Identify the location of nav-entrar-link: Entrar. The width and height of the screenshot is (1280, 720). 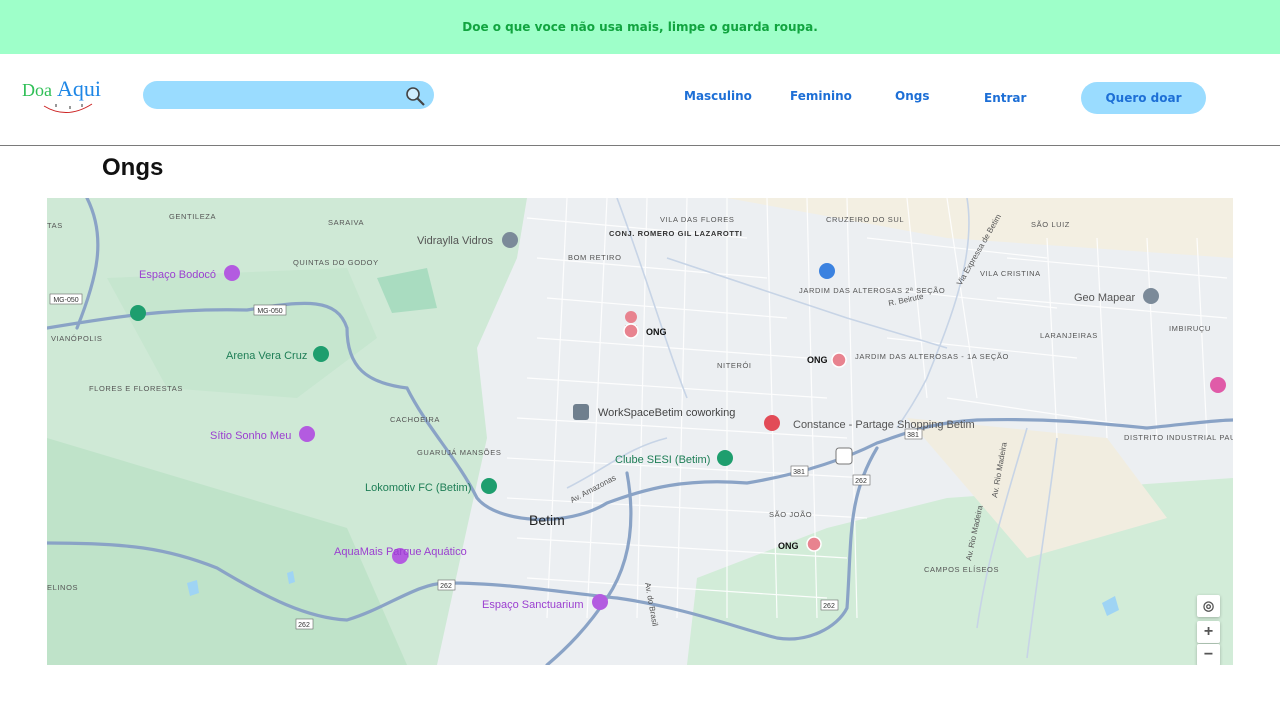
(1005, 98).